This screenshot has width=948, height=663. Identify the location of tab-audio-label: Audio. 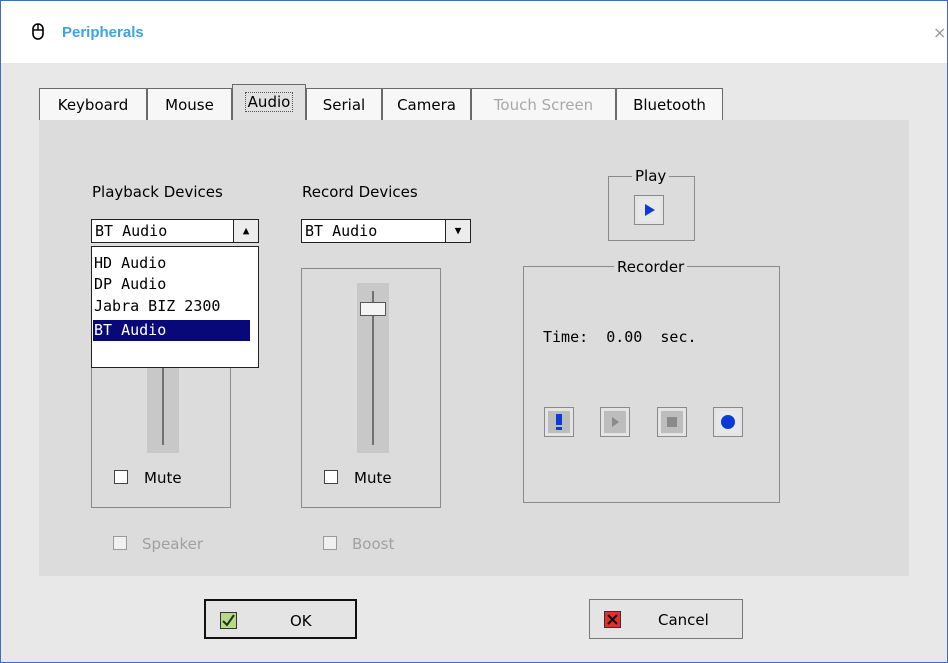
(269, 102).